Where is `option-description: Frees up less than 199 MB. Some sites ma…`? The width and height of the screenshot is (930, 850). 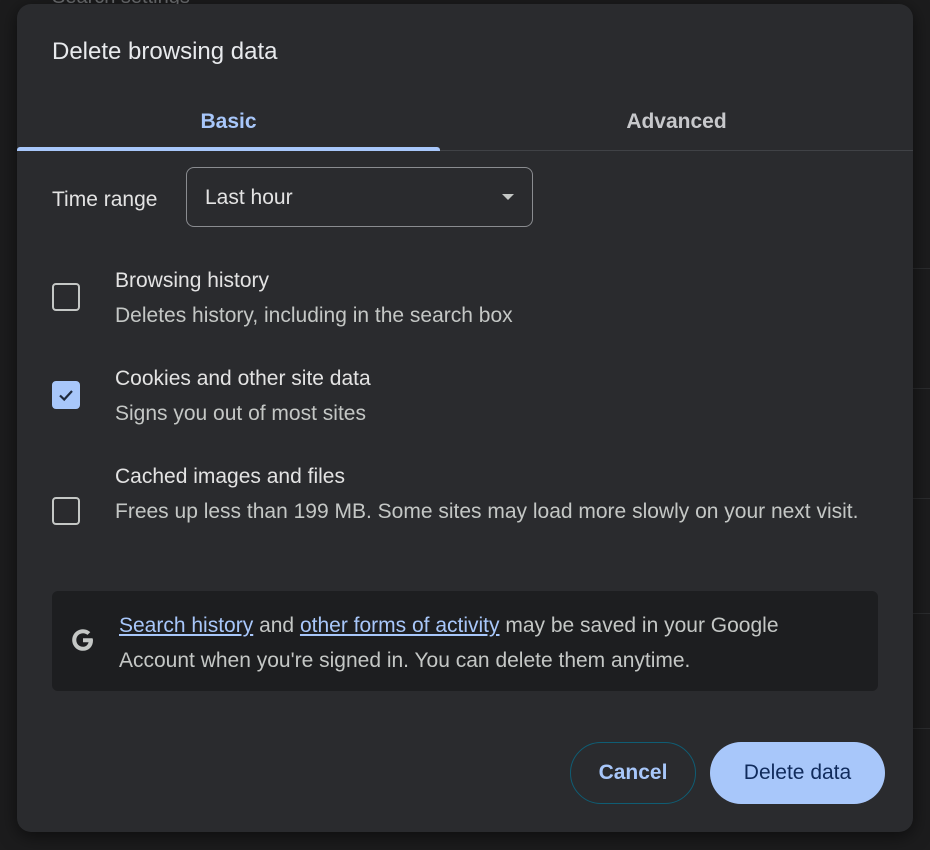 option-description: Frees up less than 199 MB. Some sites ma… is located at coordinates (487, 511).